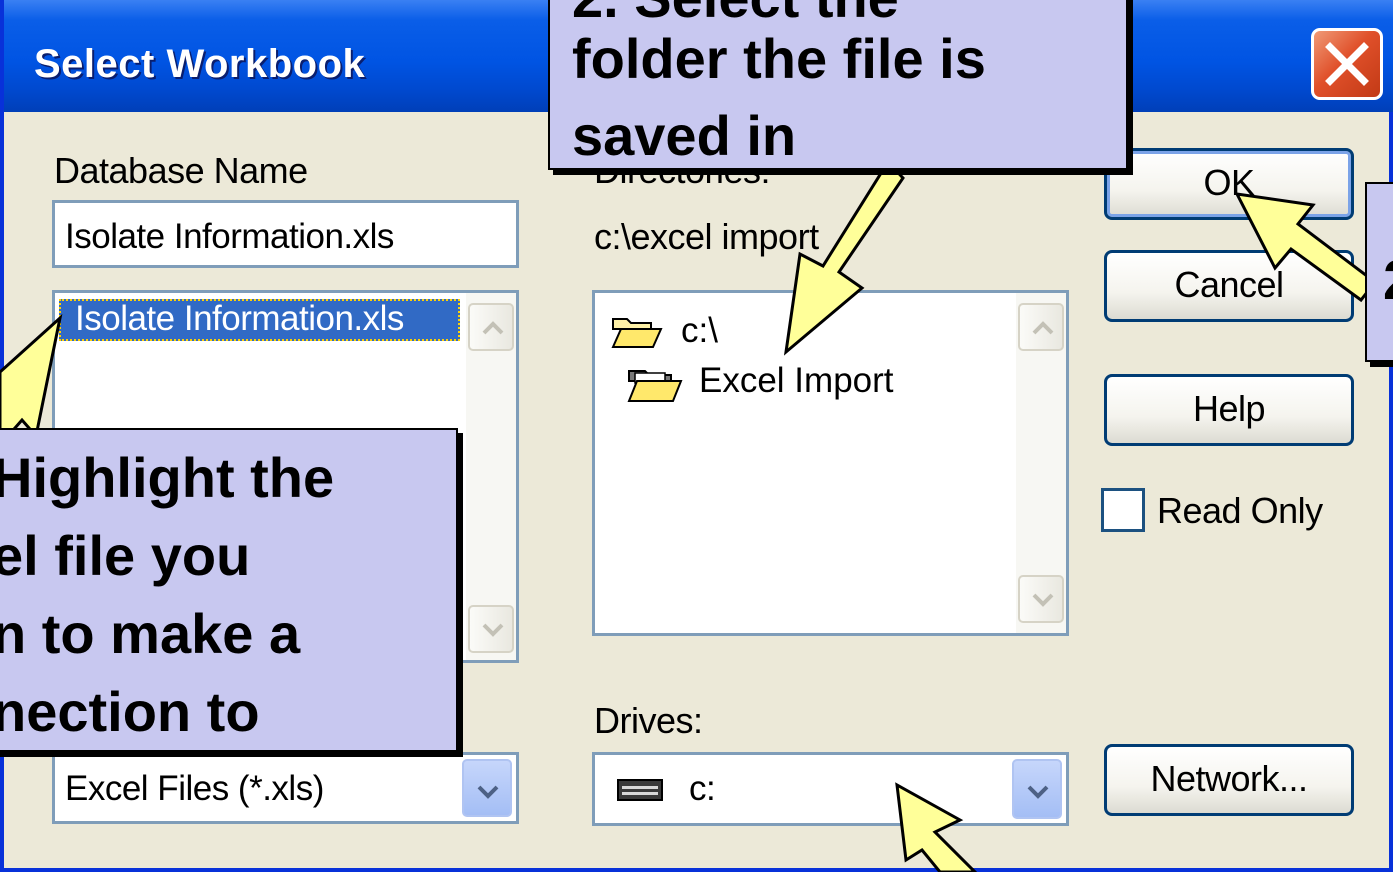 The width and height of the screenshot is (1393, 872). What do you see at coordinates (936, 827) in the screenshot?
I see `arrow-to-drives` at bounding box center [936, 827].